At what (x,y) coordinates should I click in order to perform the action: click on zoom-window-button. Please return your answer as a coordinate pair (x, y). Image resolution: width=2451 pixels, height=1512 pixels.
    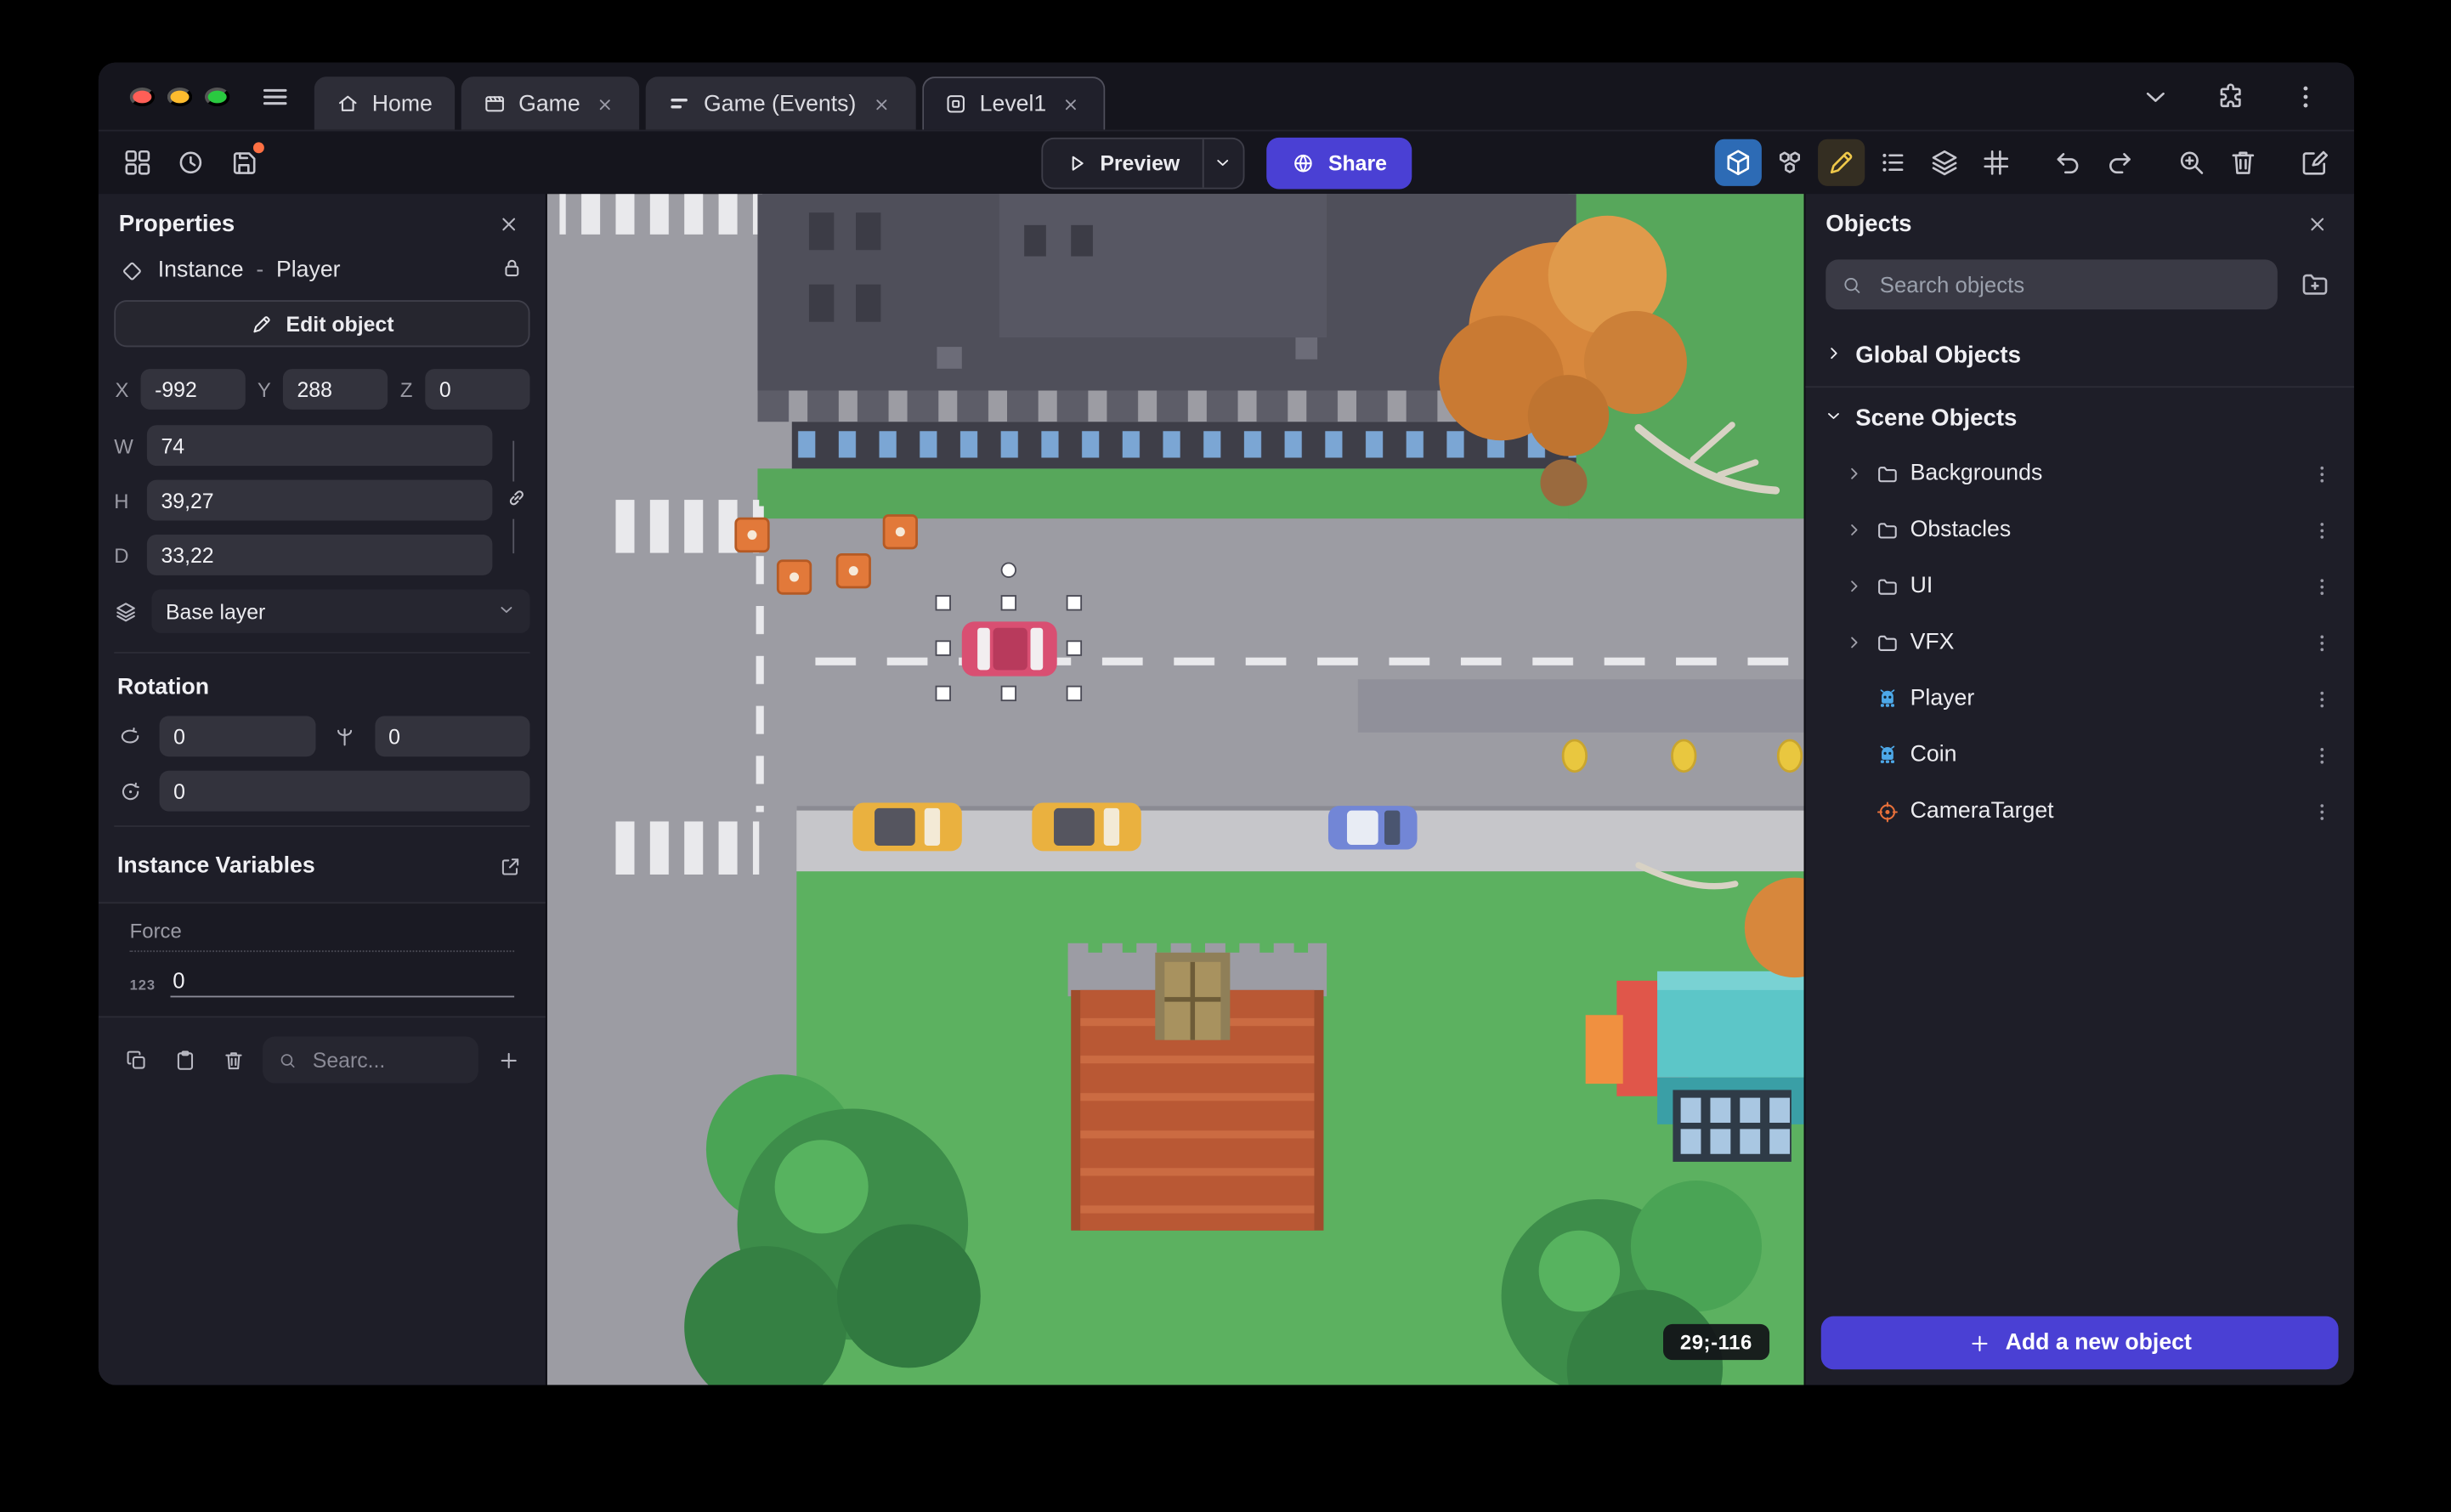
    Looking at the image, I should click on (217, 96).